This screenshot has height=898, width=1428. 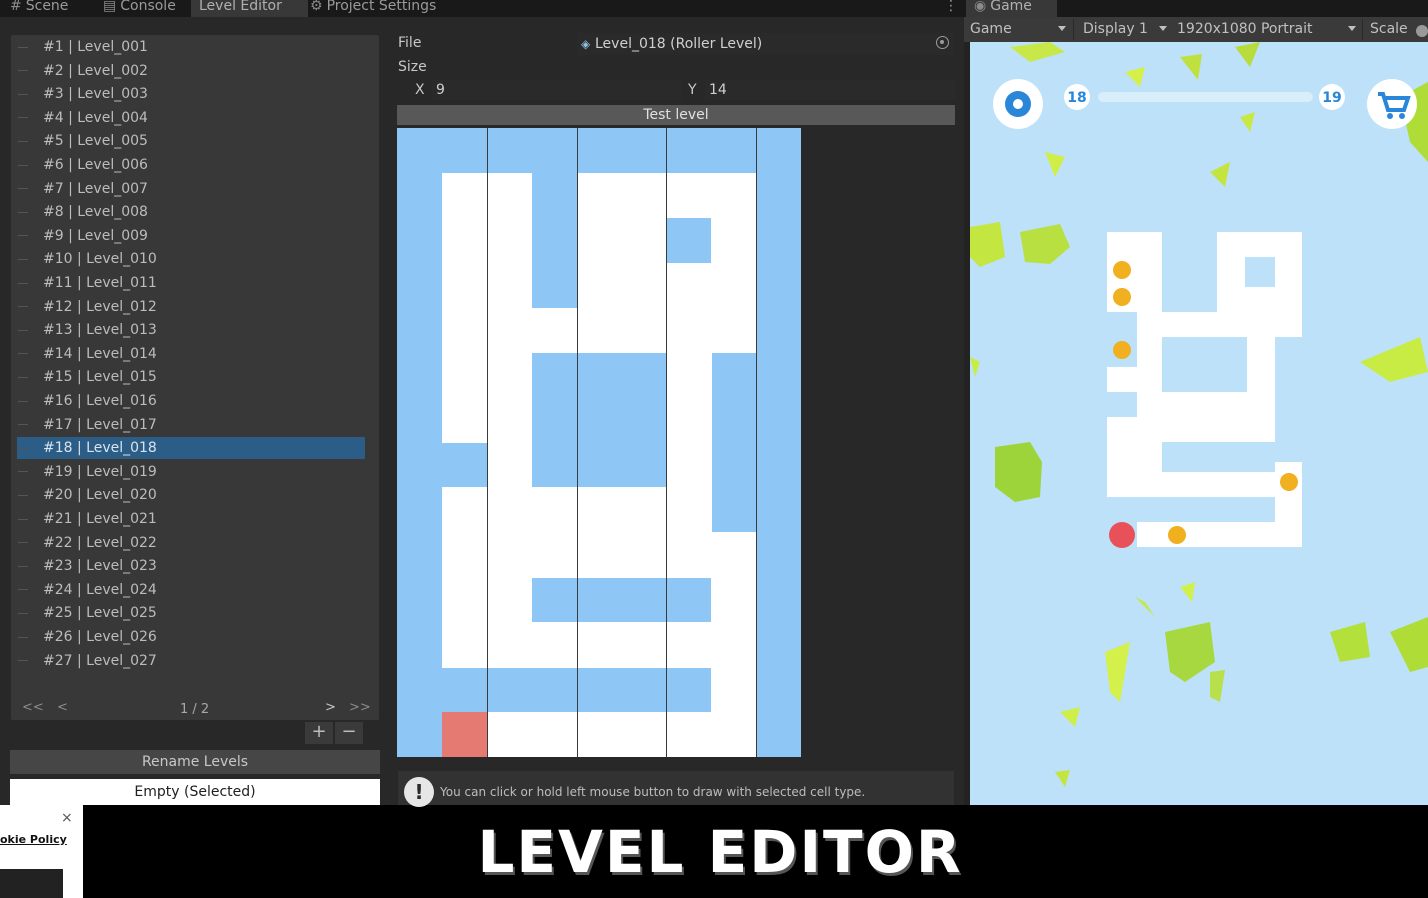 What do you see at coordinates (191, 71) in the screenshot?
I see `level-list-item: #2 | Level_002` at bounding box center [191, 71].